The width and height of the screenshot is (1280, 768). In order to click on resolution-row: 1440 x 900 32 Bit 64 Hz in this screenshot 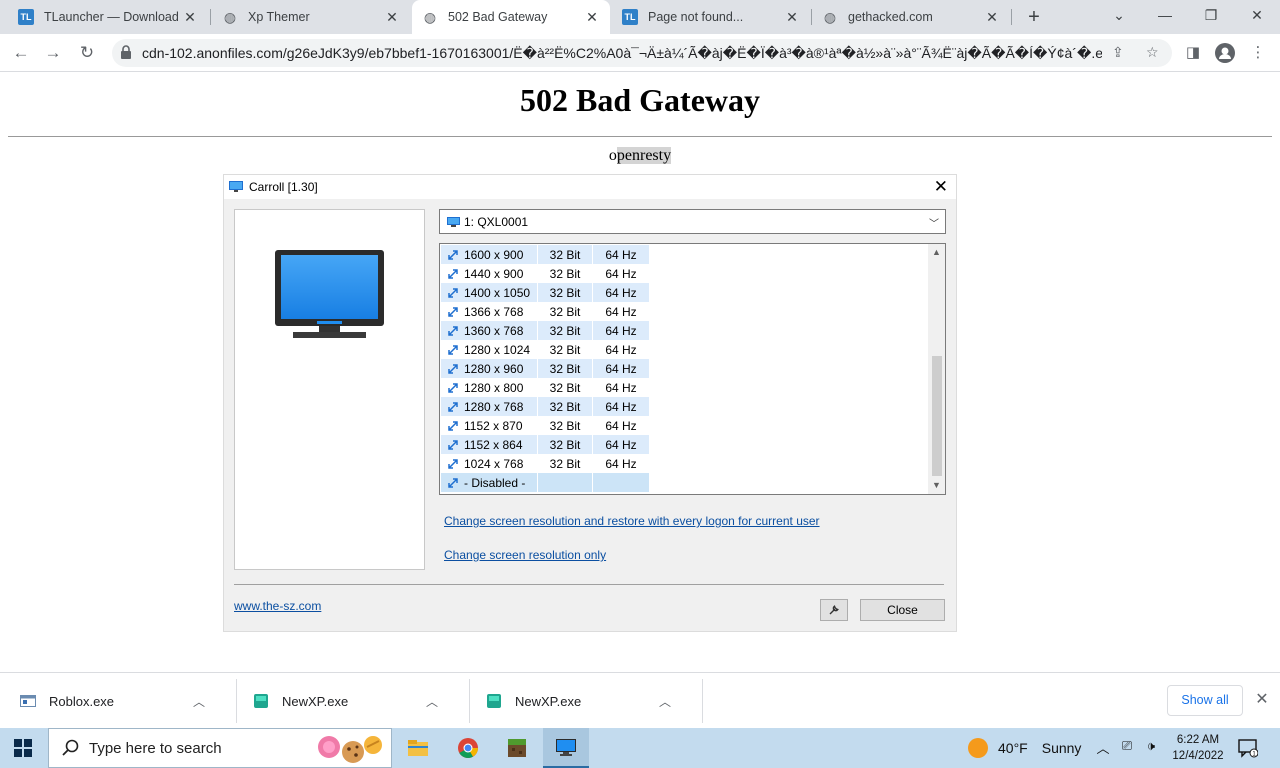, I will do `click(545, 273)`.